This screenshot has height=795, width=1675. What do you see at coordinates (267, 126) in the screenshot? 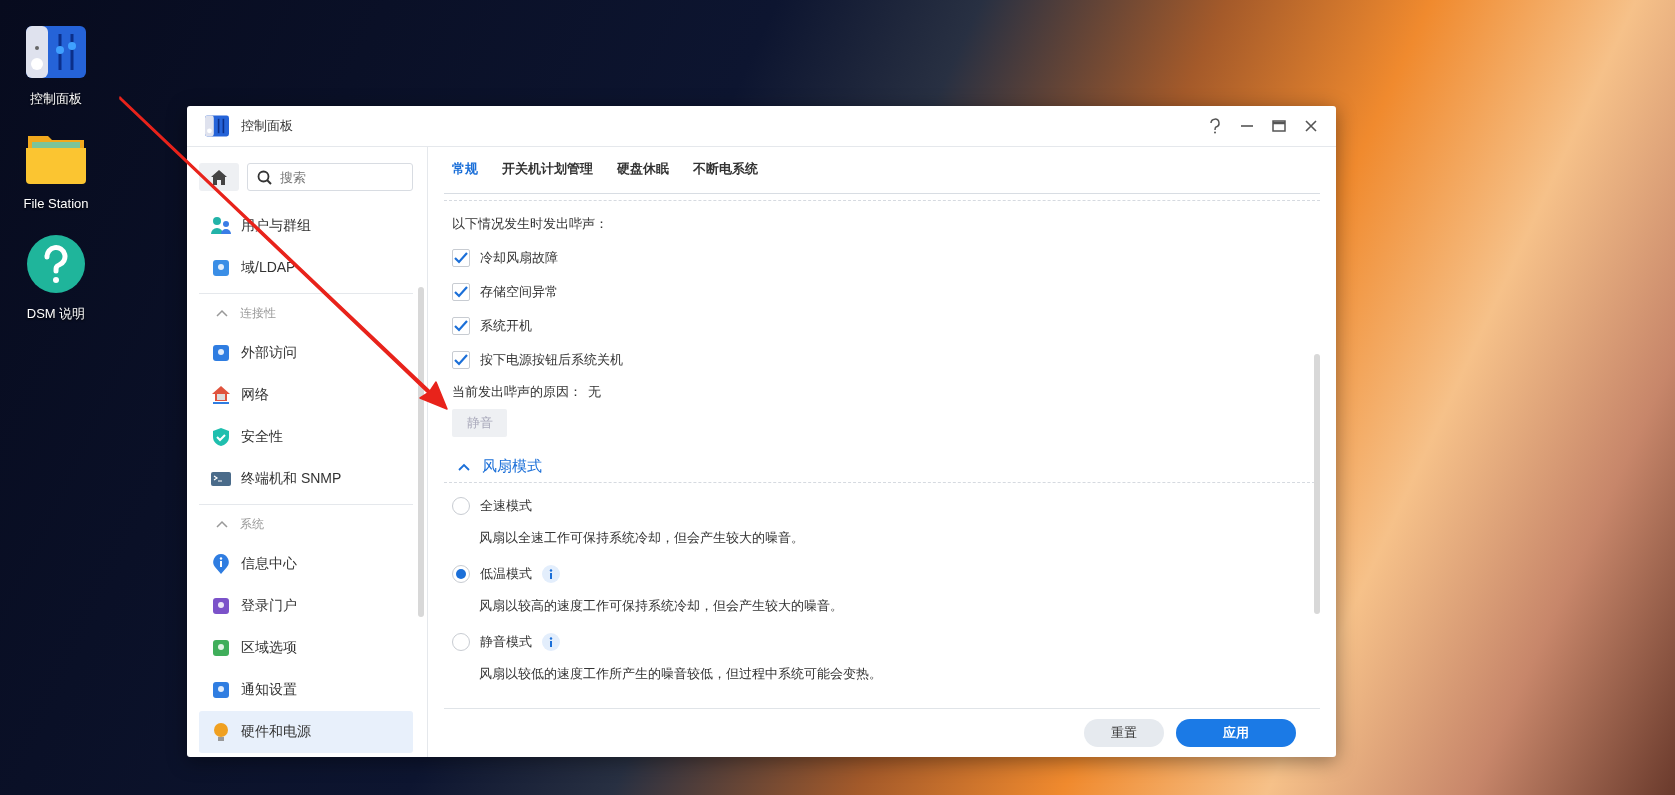
I see `window-title: 控制面板` at bounding box center [267, 126].